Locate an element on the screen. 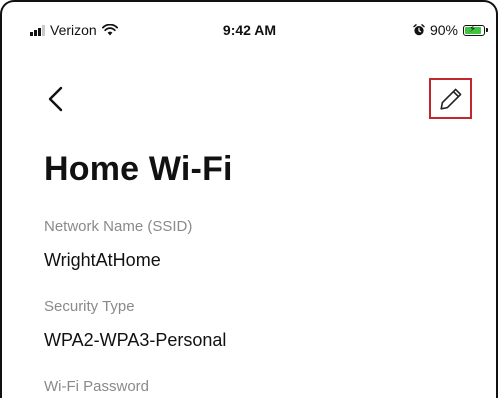 This screenshot has width=499, height=398. ssid-label: Network Name (SSID) is located at coordinates (118, 226).